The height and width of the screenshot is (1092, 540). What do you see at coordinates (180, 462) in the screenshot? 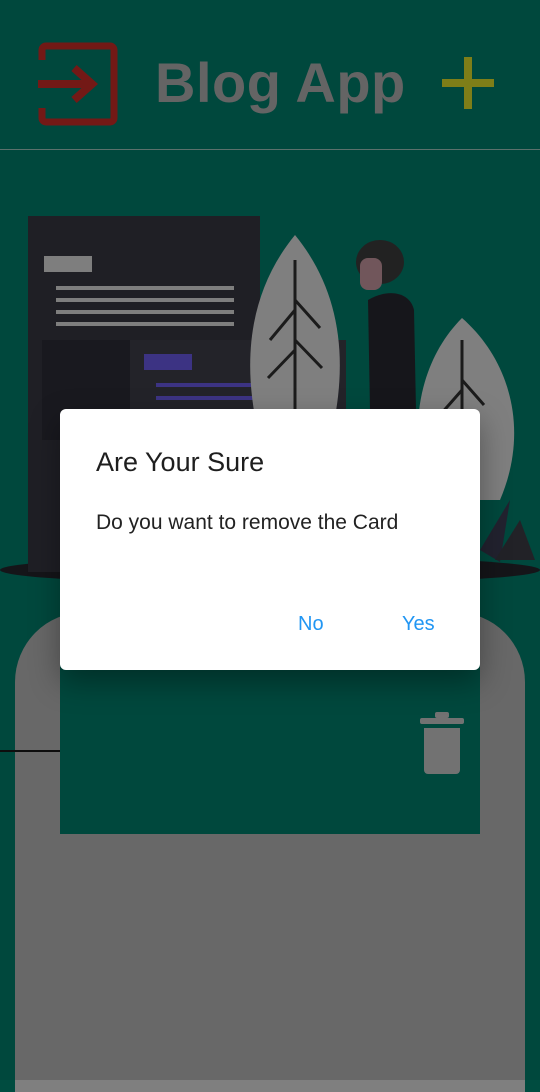
I see `dialog-title: Are Your Sure` at bounding box center [180, 462].